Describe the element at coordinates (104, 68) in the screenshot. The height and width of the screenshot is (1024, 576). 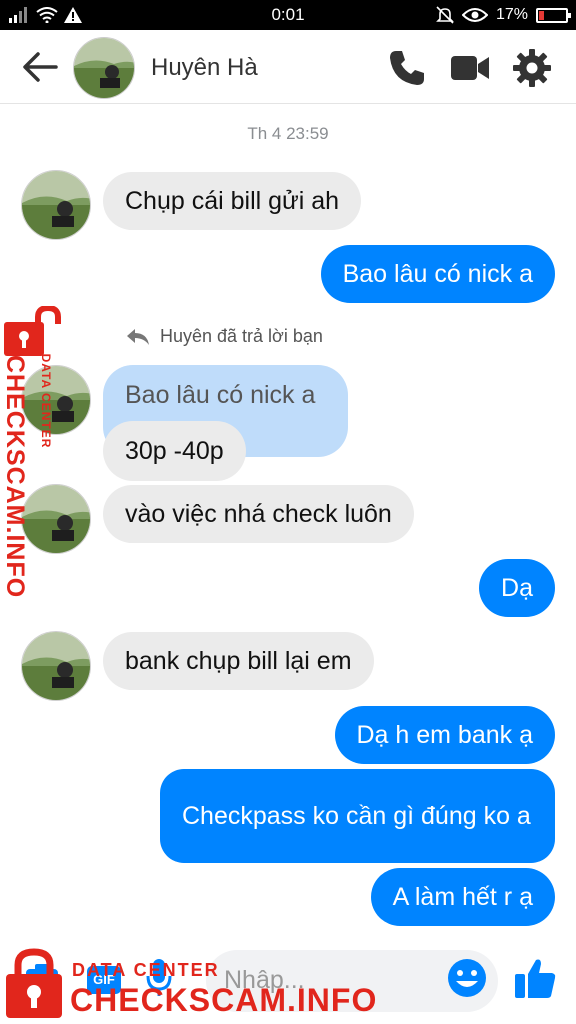
I see `contact-avatar` at that location.